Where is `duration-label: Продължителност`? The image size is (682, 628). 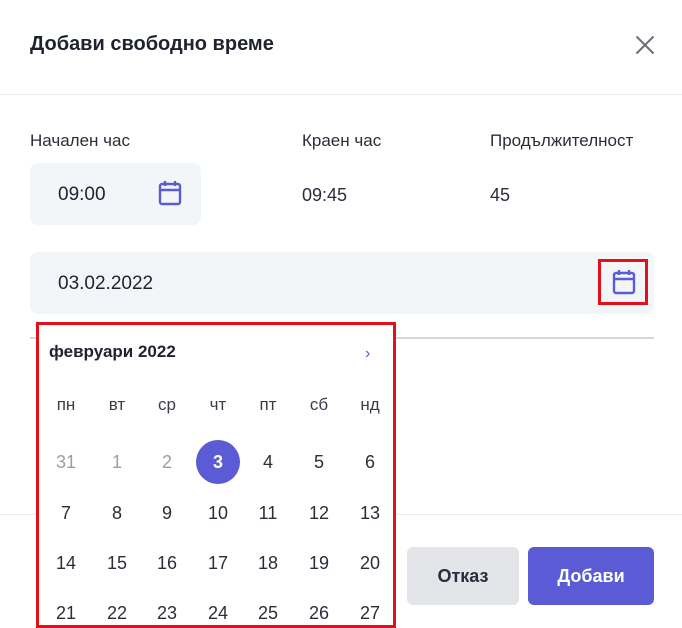
duration-label: Продължителност is located at coordinates (562, 140).